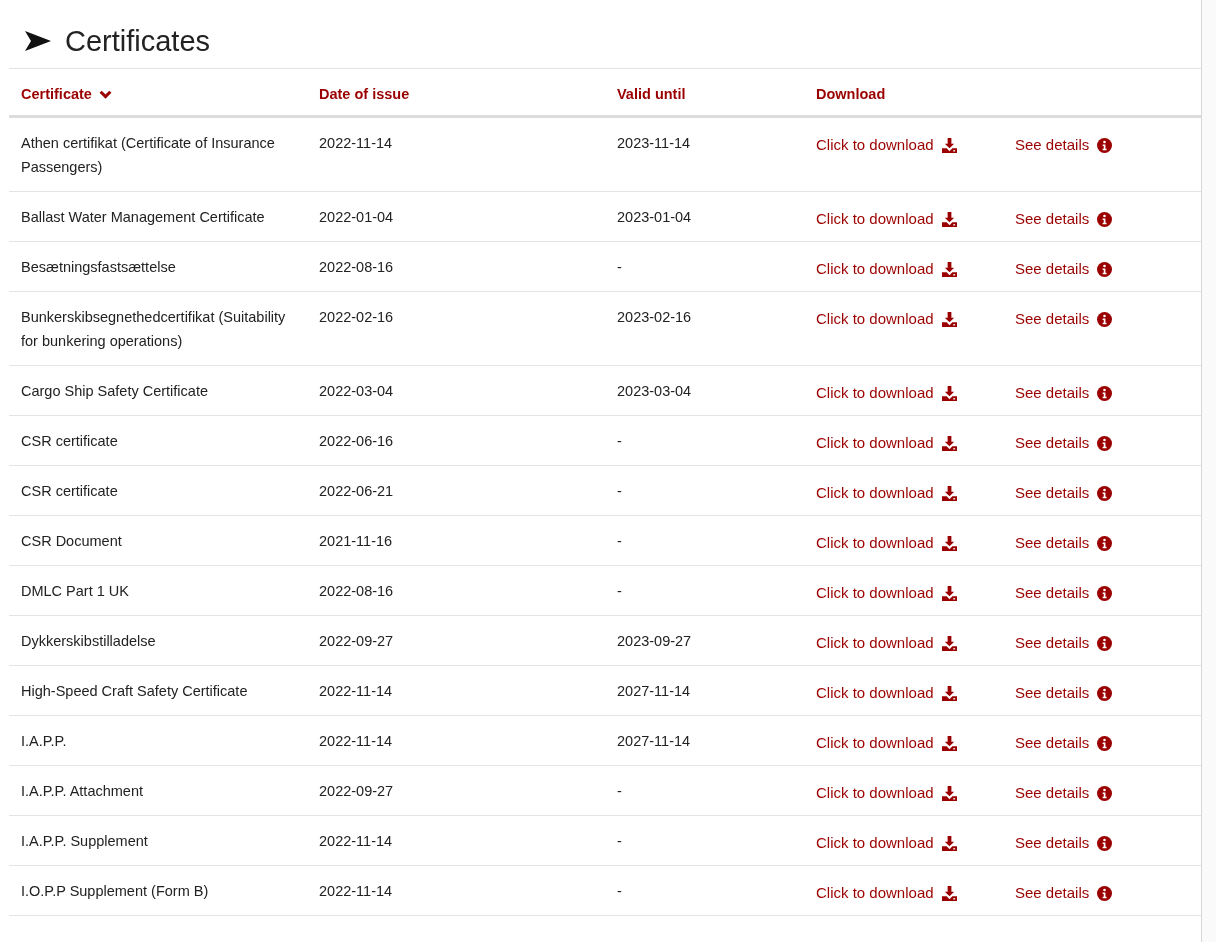  What do you see at coordinates (71, 541) in the screenshot?
I see `certificate-name: CSR Document` at bounding box center [71, 541].